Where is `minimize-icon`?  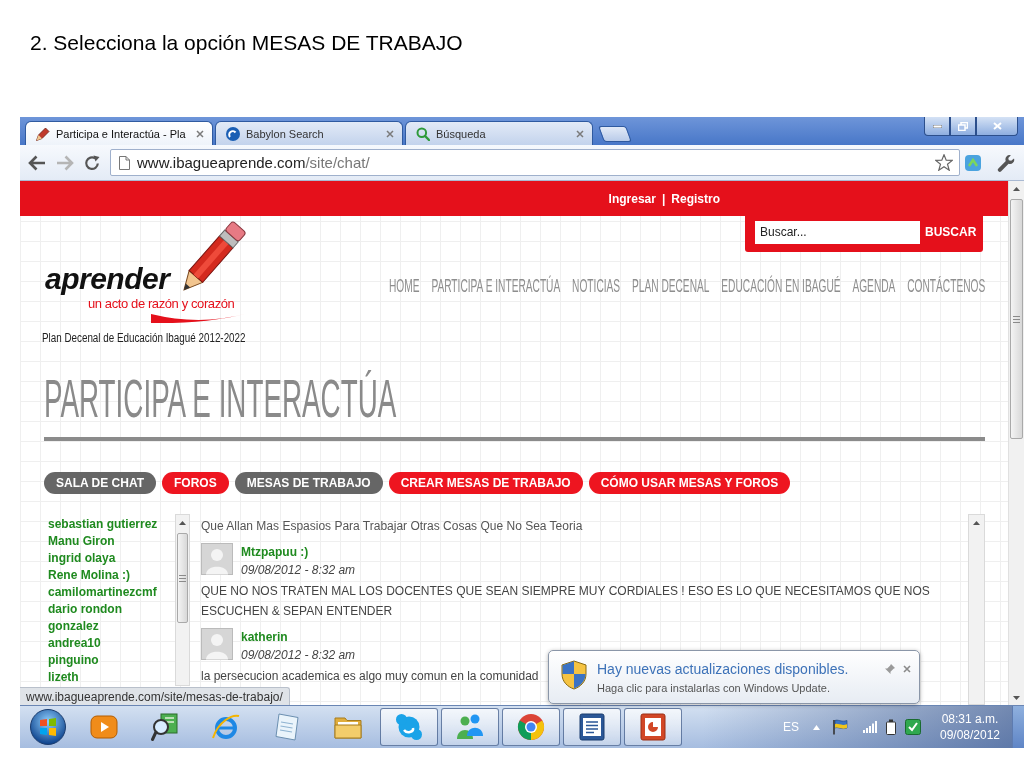
minimize-icon is located at coordinates (937, 126).